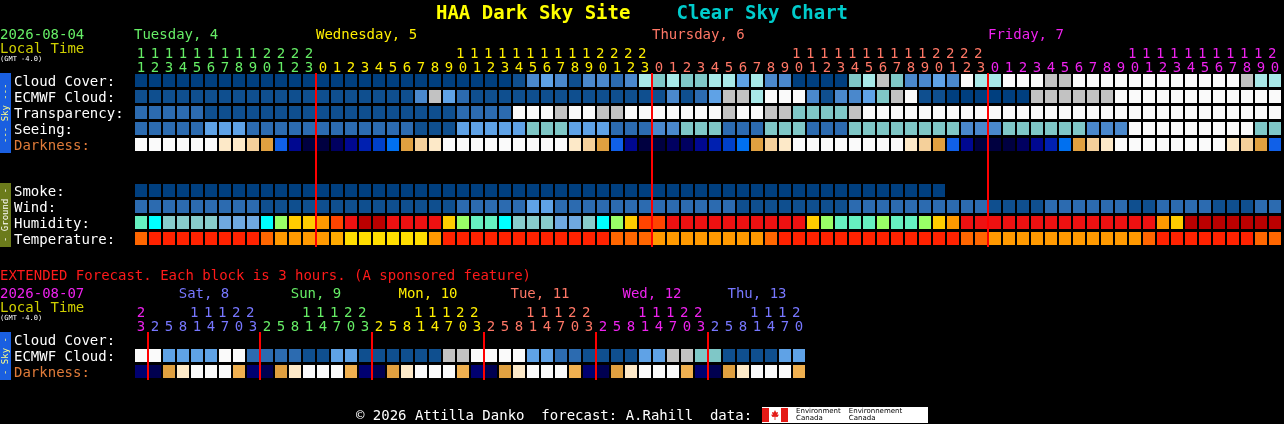 The image size is (1284, 424). Describe the element at coordinates (69, 113) in the screenshot. I see `row-label: Transparency:` at that location.